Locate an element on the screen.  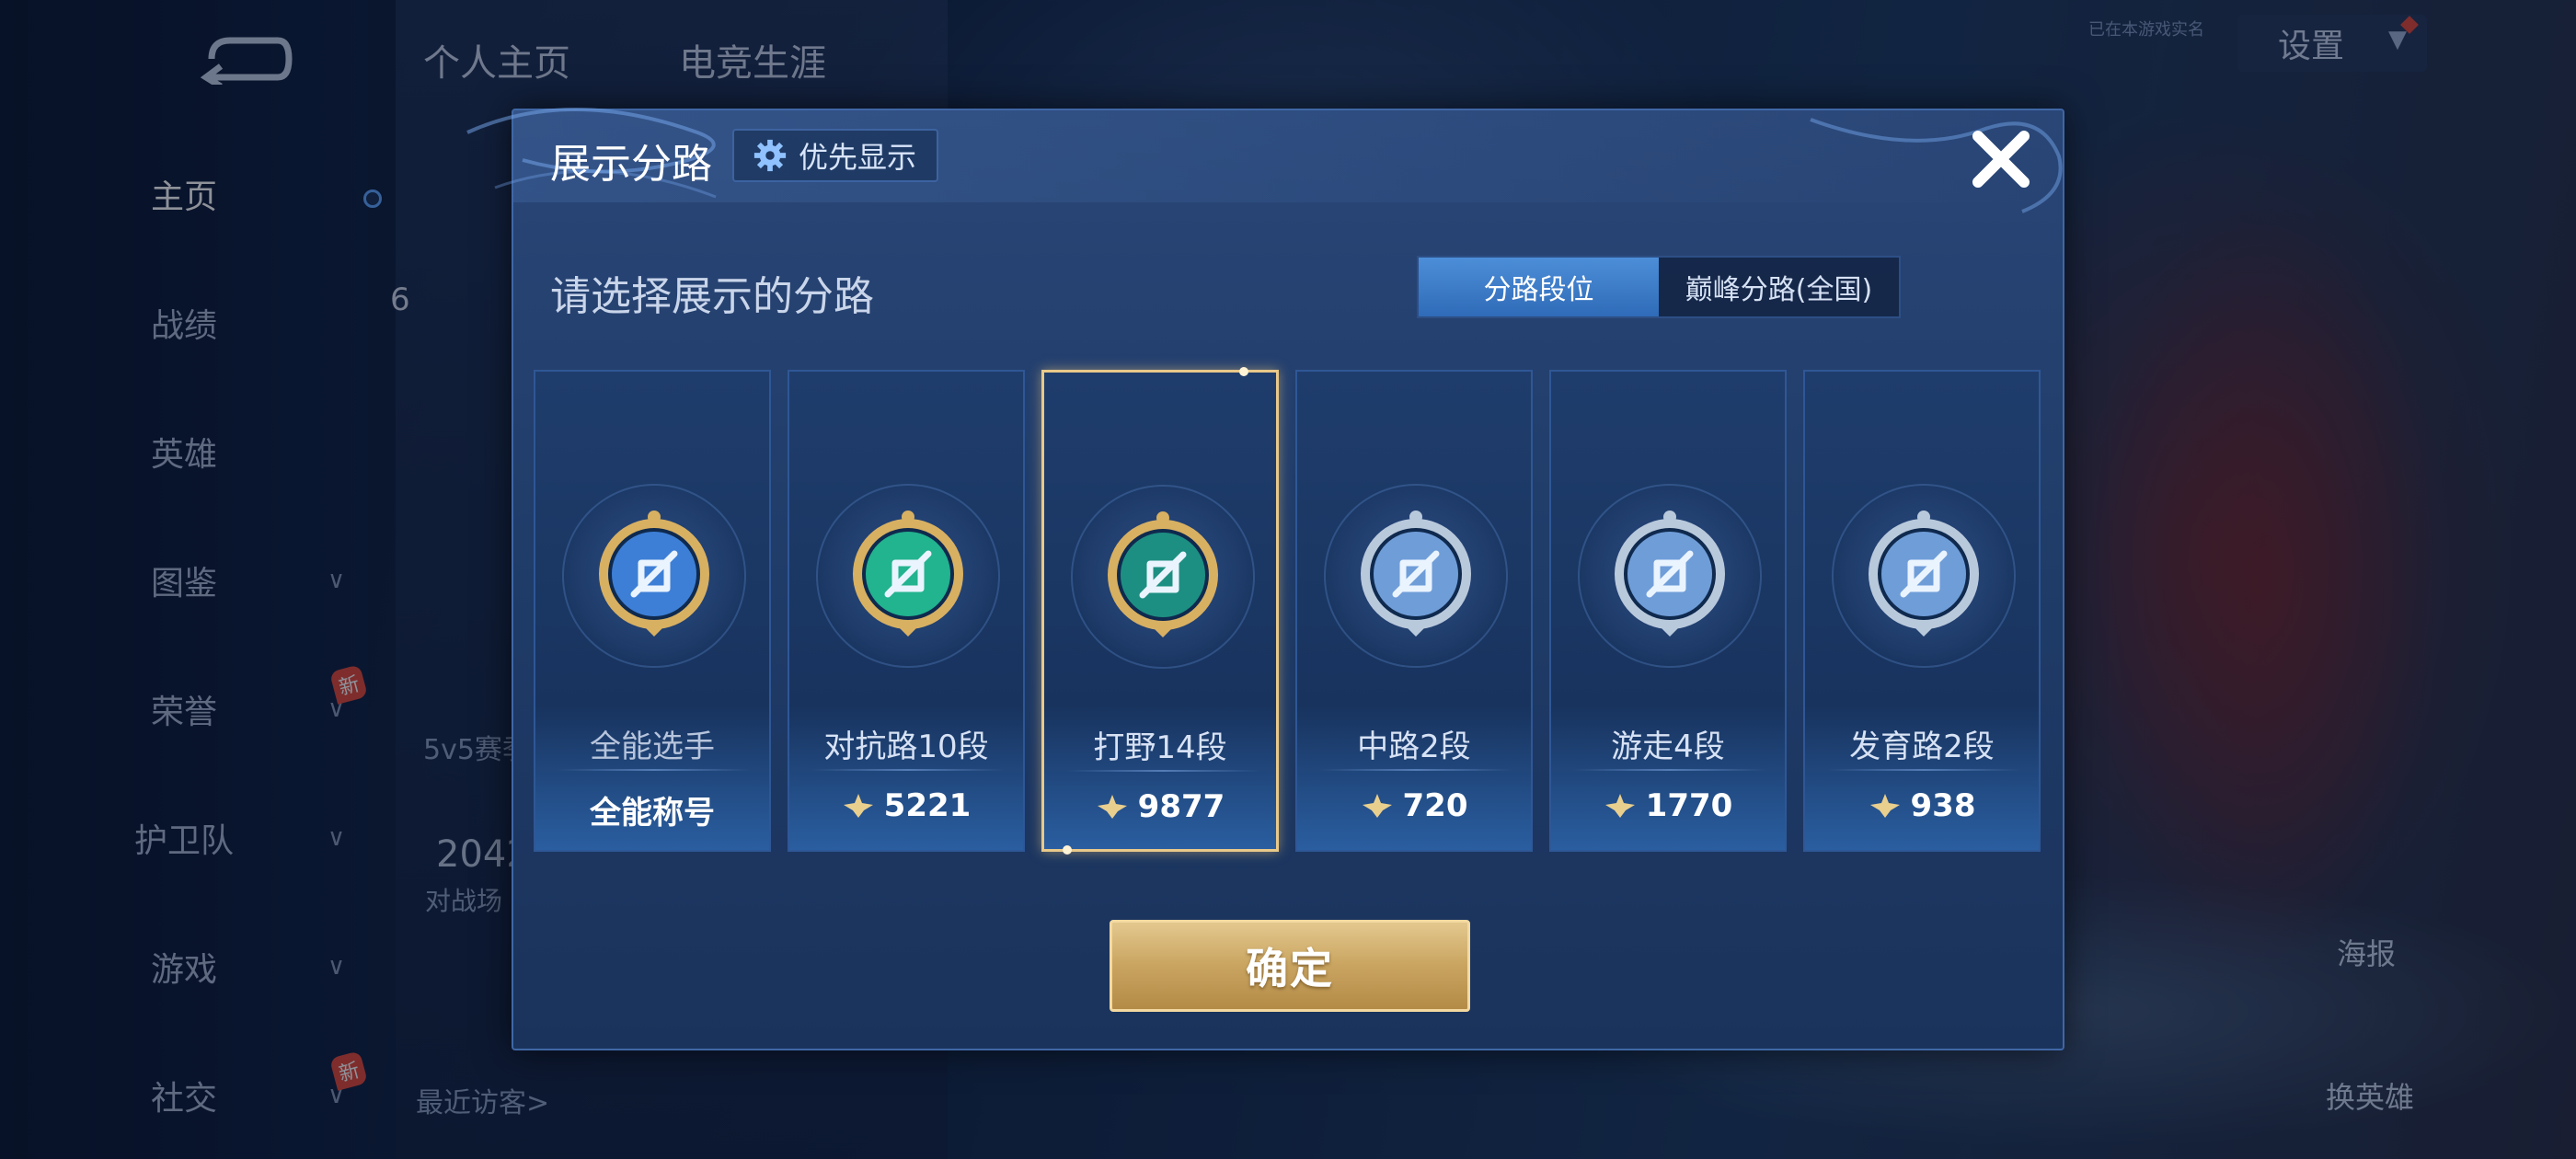
lane-rank-label: 对抗路10段 is located at coordinates (906, 747).